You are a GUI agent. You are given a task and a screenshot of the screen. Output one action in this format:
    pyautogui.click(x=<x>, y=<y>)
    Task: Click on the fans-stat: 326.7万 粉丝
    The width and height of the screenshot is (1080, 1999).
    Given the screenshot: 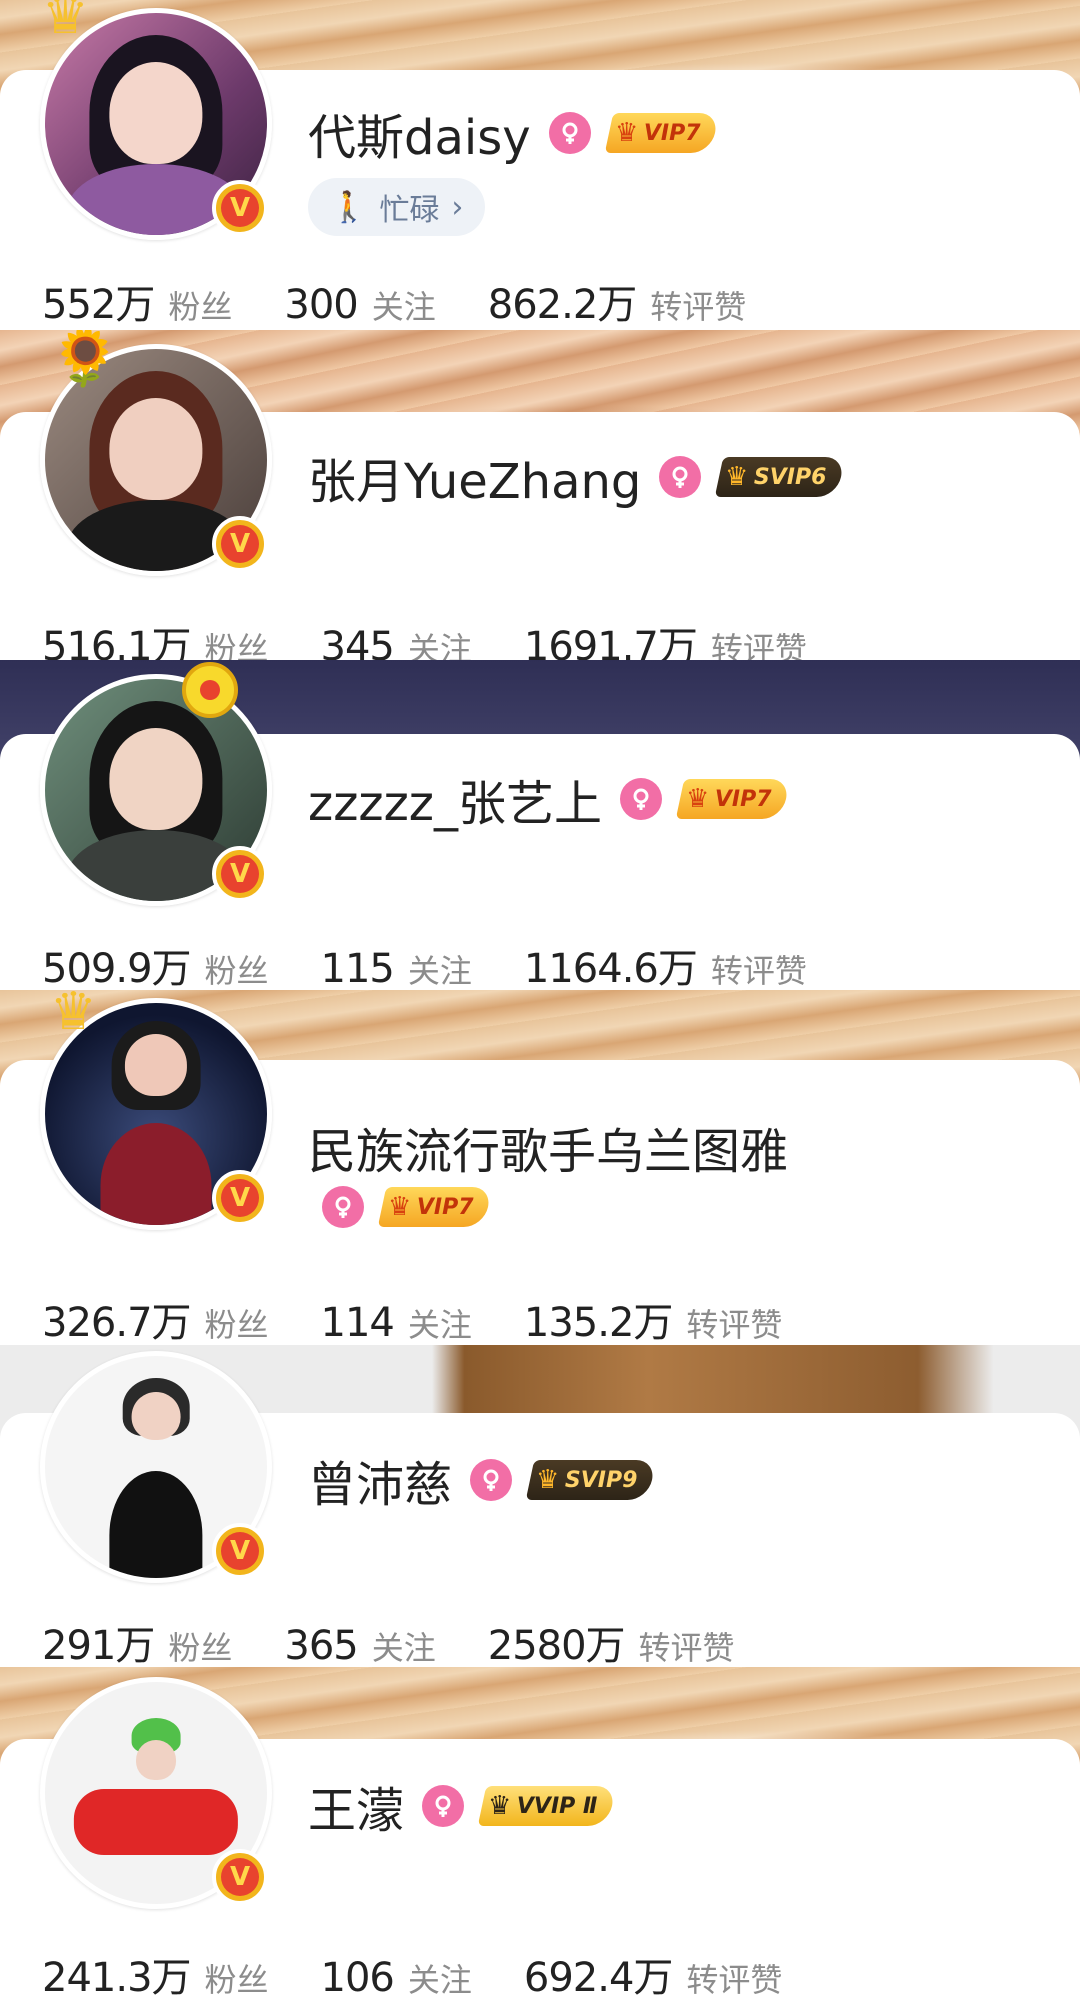 What is the action you would take?
    pyautogui.click(x=155, y=1317)
    